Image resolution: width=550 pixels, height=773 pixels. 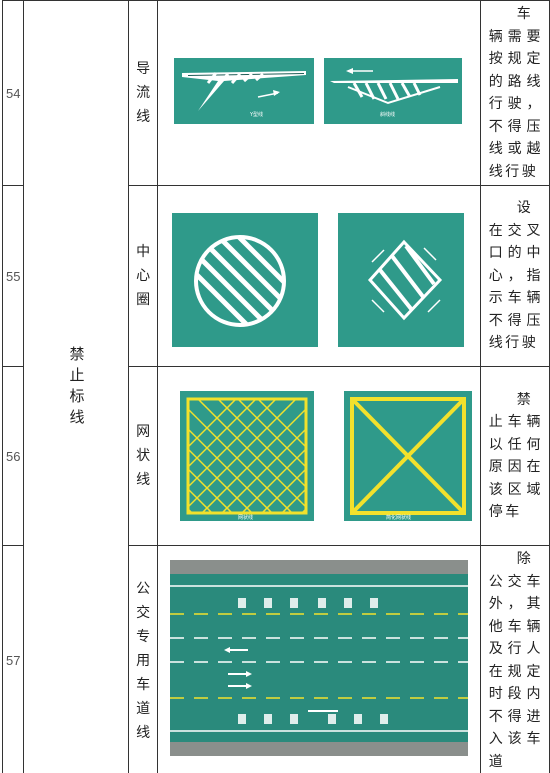 What do you see at coordinates (245, 280) in the screenshot?
I see `circle-panel` at bounding box center [245, 280].